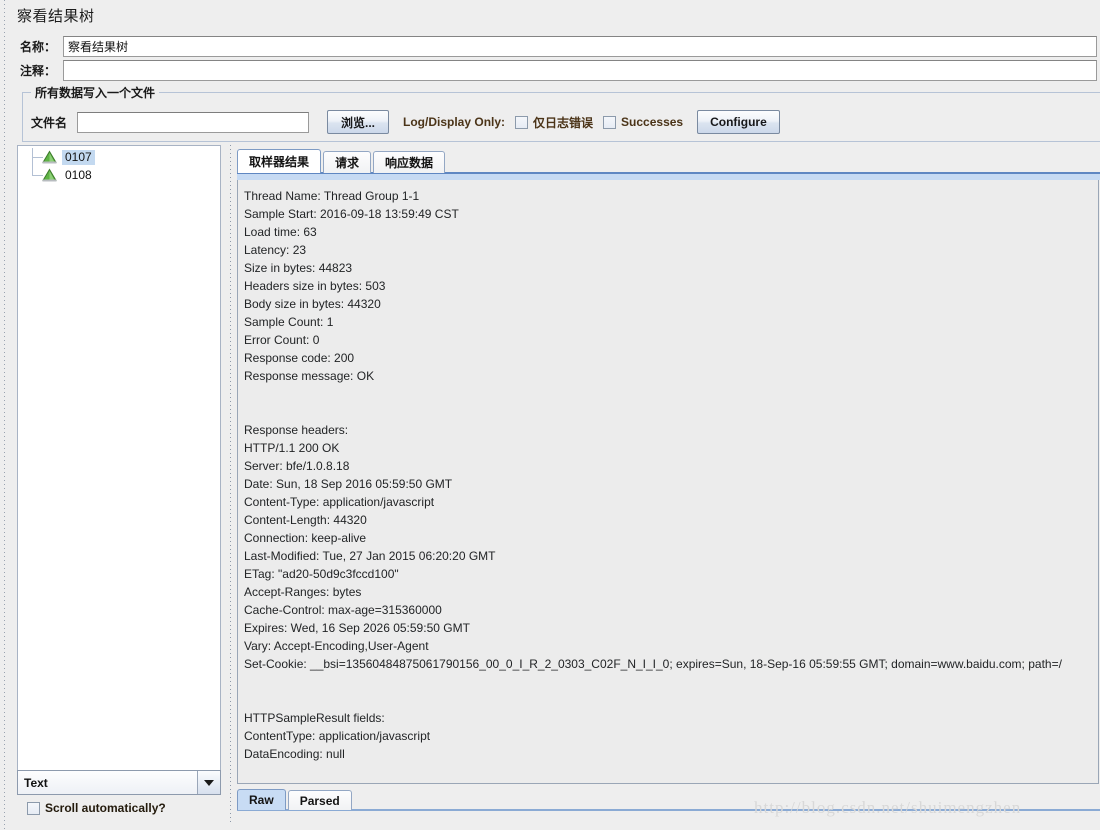 The image size is (1100, 830). What do you see at coordinates (193, 122) in the screenshot?
I see `filename-input` at bounding box center [193, 122].